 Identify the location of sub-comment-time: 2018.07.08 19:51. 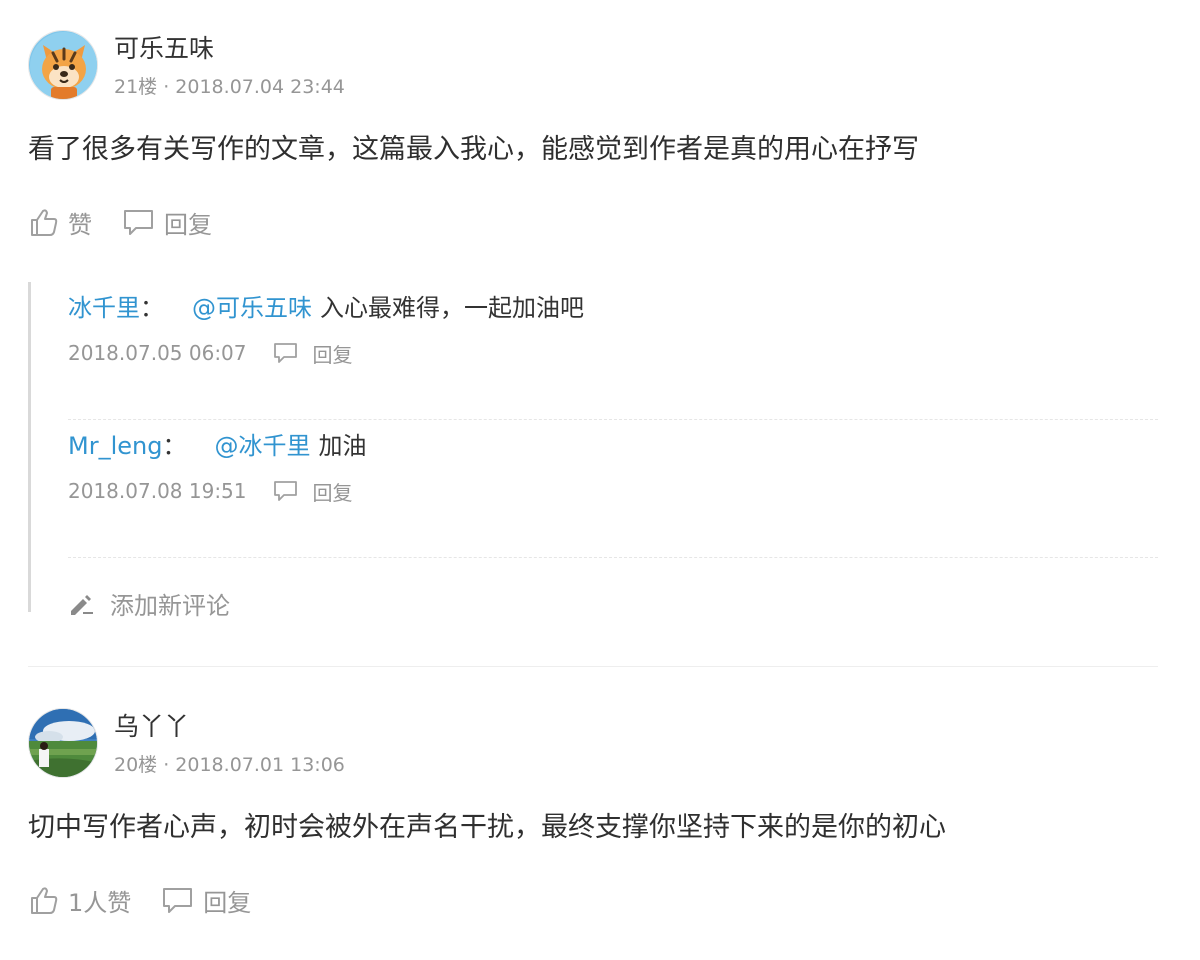
(157, 491).